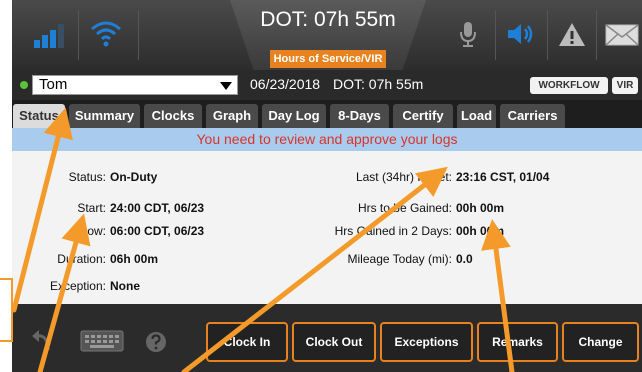 The image size is (642, 372). Describe the element at coordinates (134, 177) in the screenshot. I see `status-value: On-Duty` at that location.